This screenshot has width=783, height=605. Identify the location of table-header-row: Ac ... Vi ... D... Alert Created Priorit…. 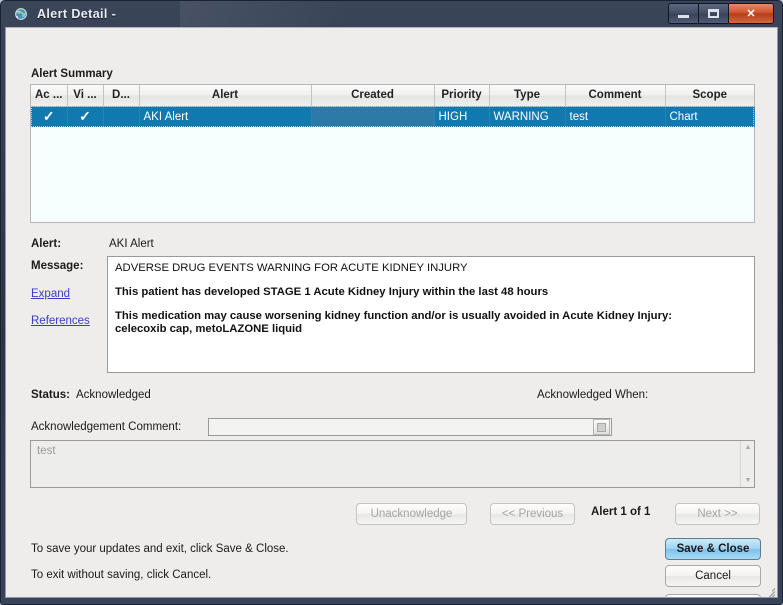
(392, 96).